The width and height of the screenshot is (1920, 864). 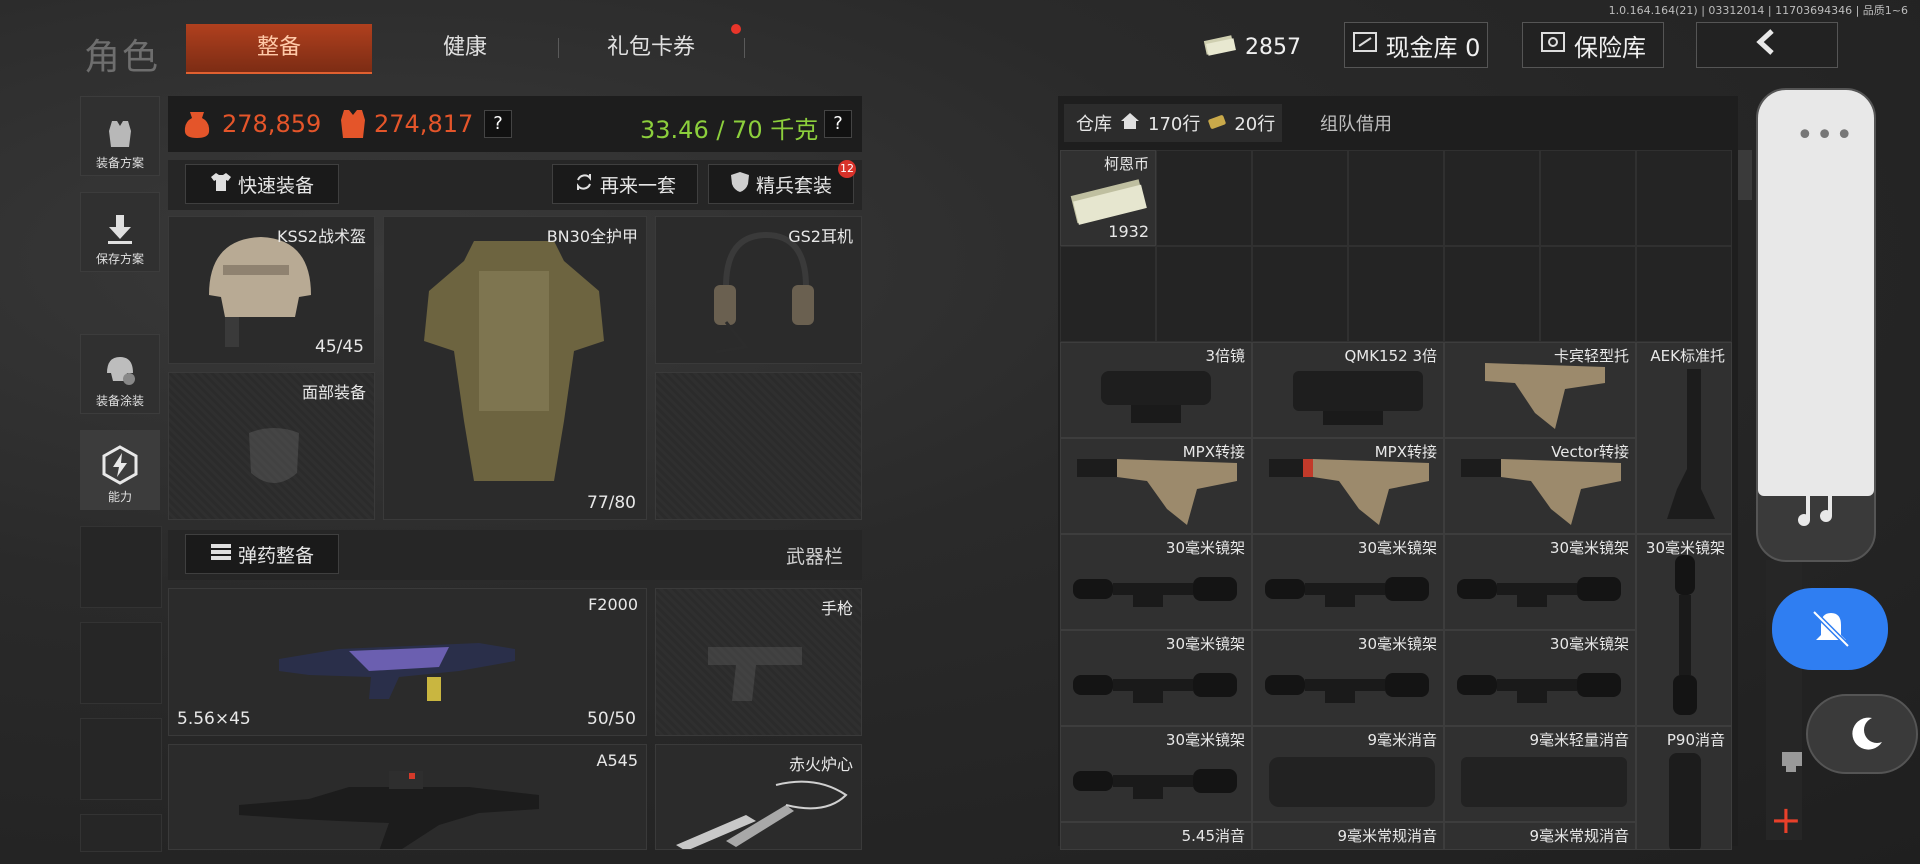 I want to click on dark-mode-button, so click(x=1862, y=734).